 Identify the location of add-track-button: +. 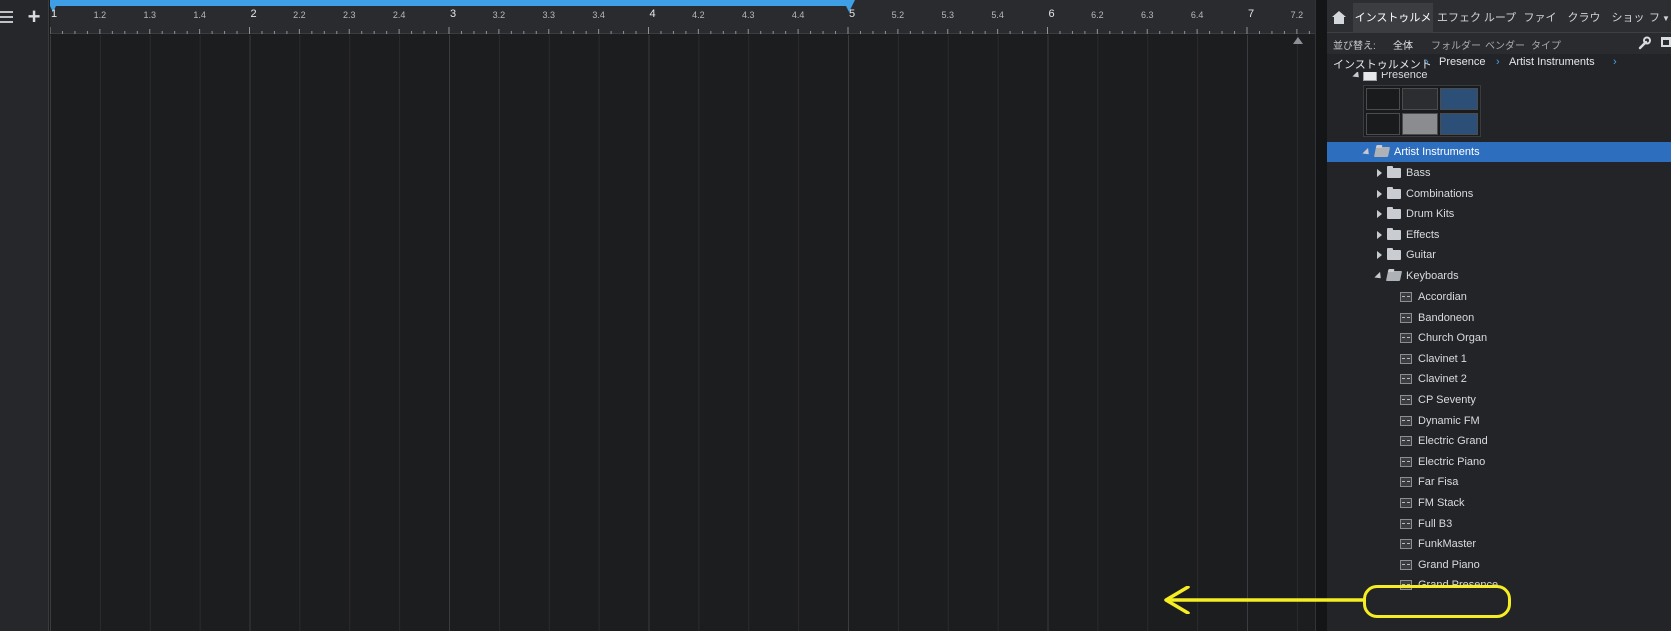
(34, 17).